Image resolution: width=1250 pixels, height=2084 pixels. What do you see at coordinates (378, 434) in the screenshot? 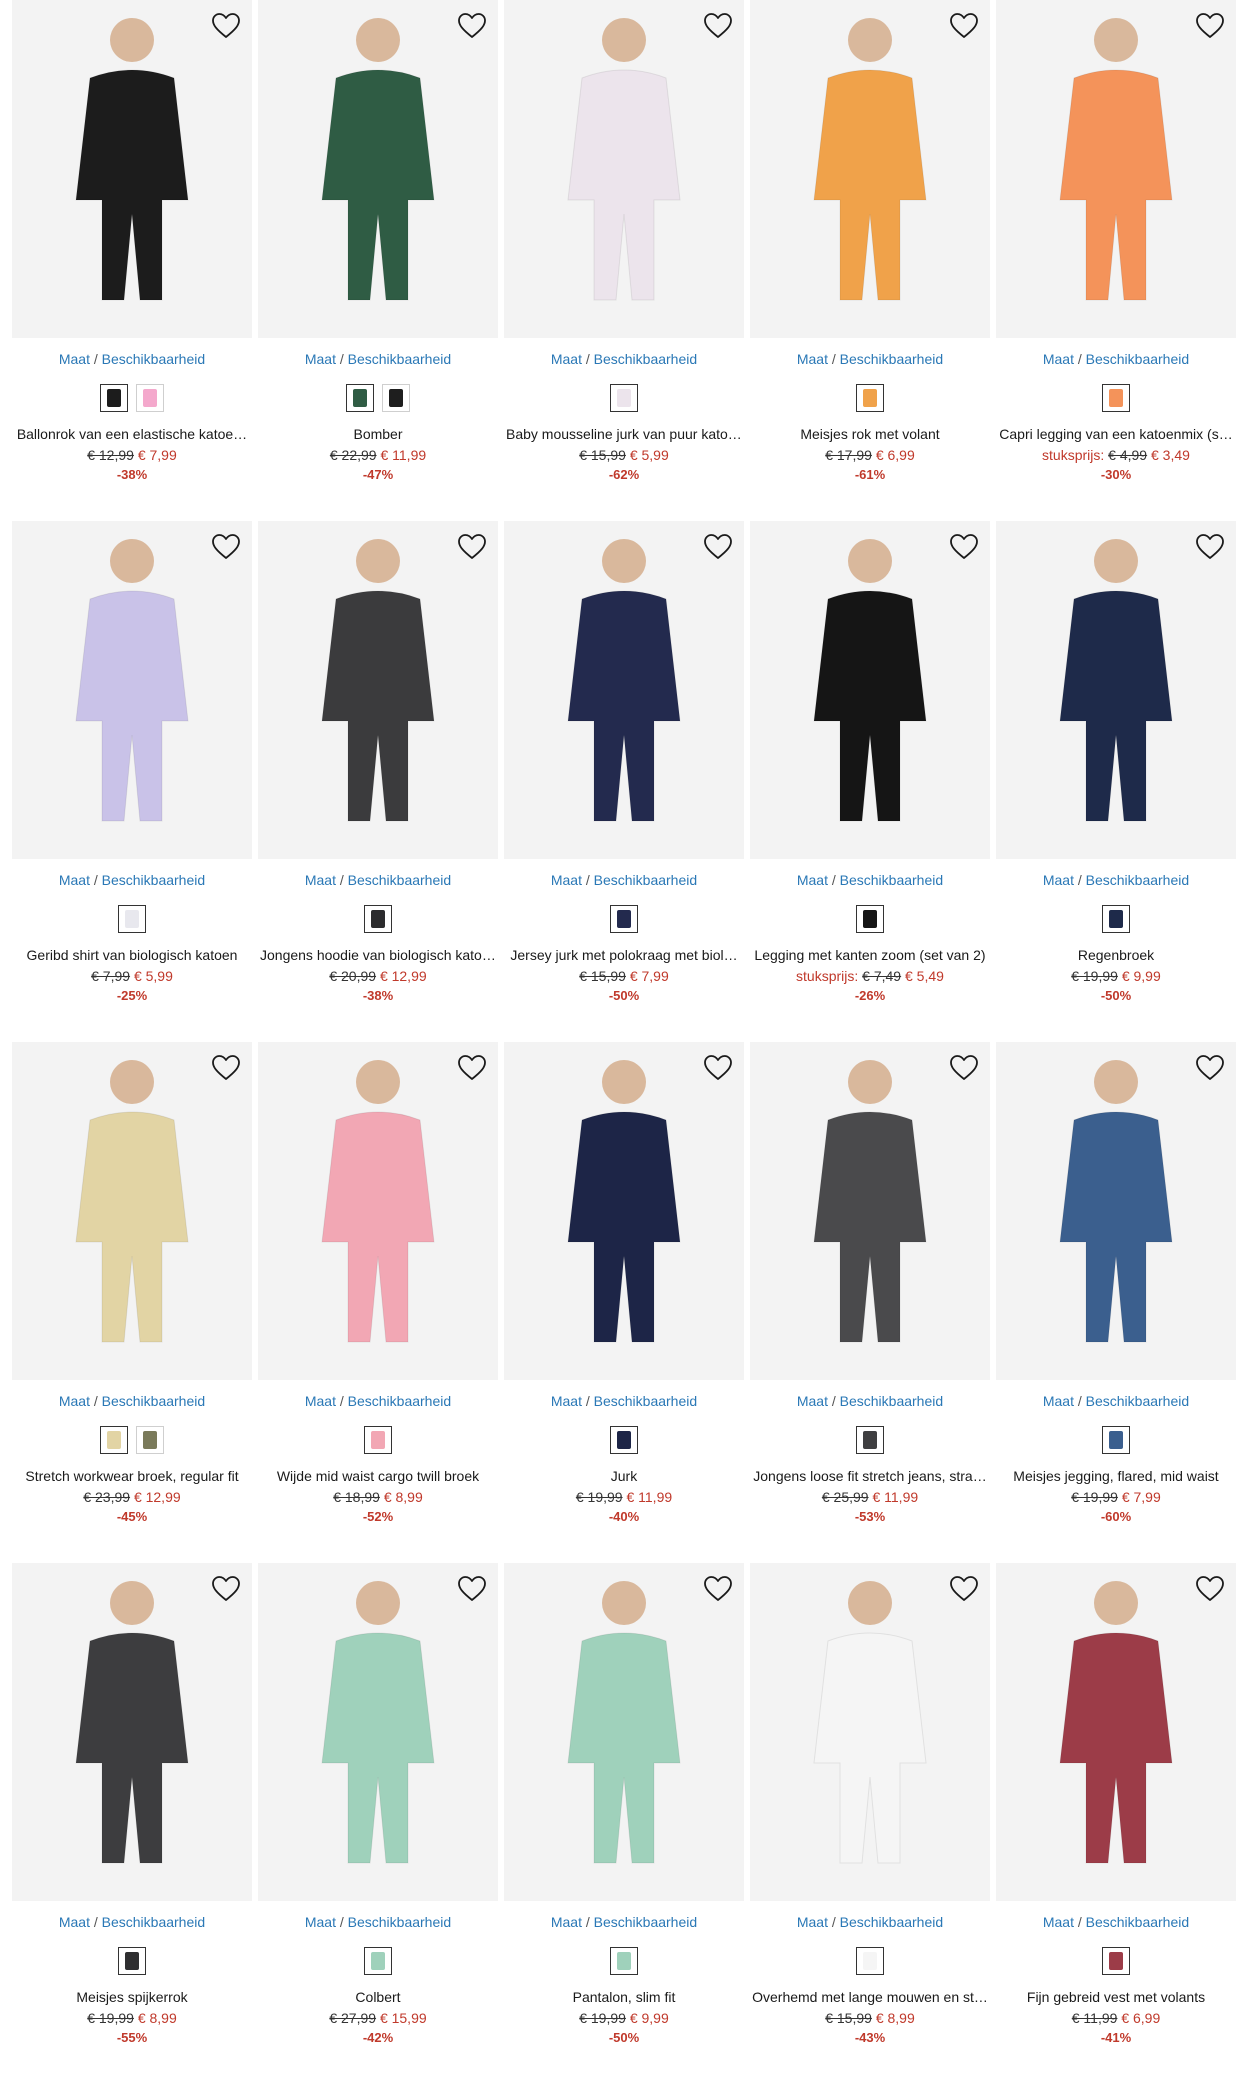
I see `product-title: Bomber` at bounding box center [378, 434].